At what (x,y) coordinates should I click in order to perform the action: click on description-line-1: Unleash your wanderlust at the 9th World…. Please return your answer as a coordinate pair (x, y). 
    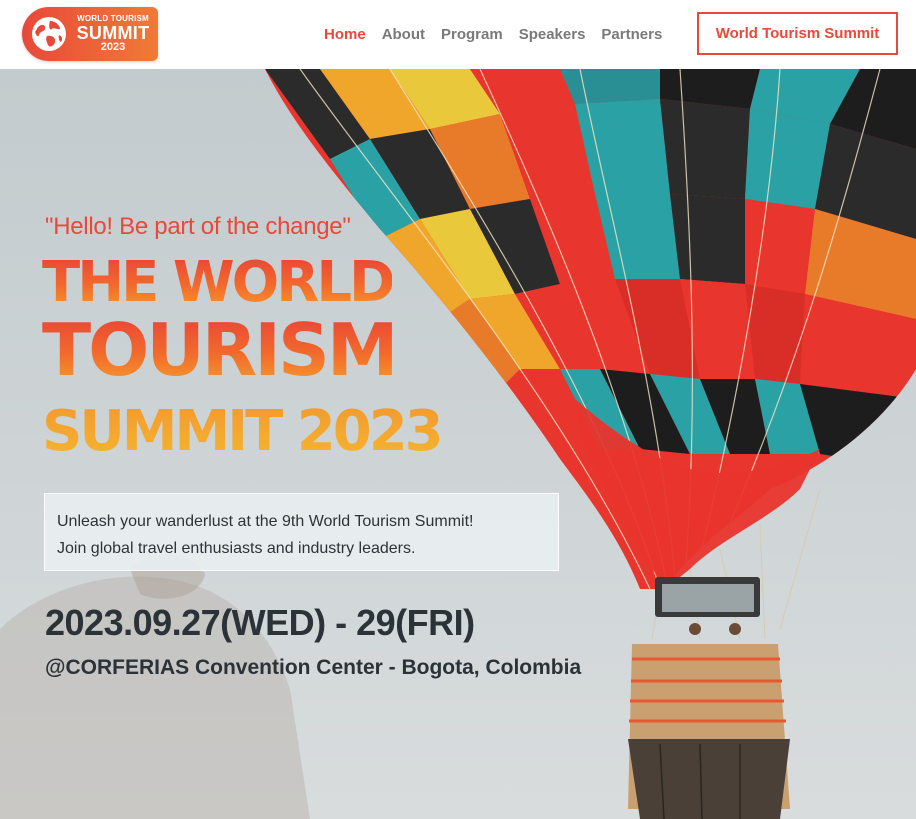
    Looking at the image, I should click on (265, 521).